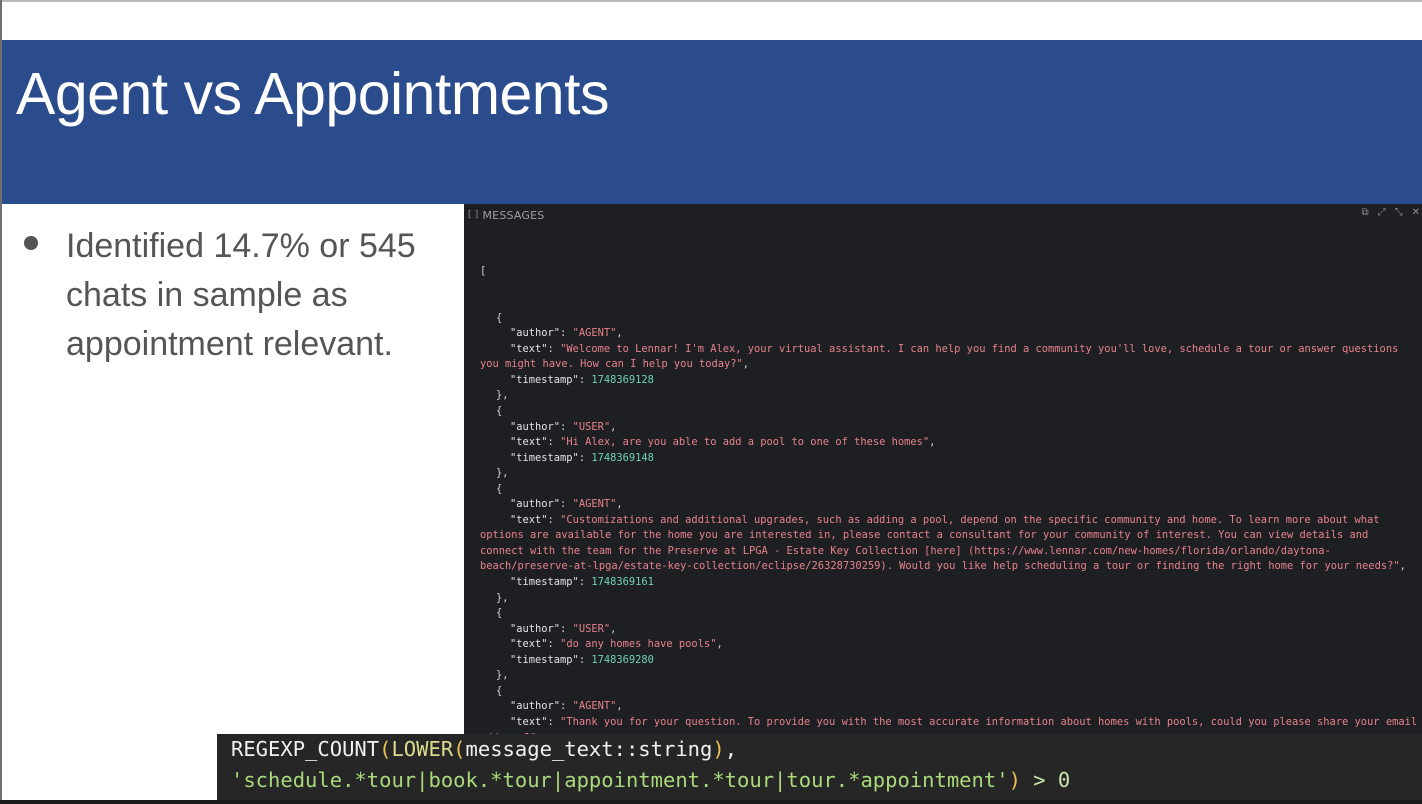  Describe the element at coordinates (622, 379) in the screenshot. I see `json-value-timestamp: 1748369128` at that location.